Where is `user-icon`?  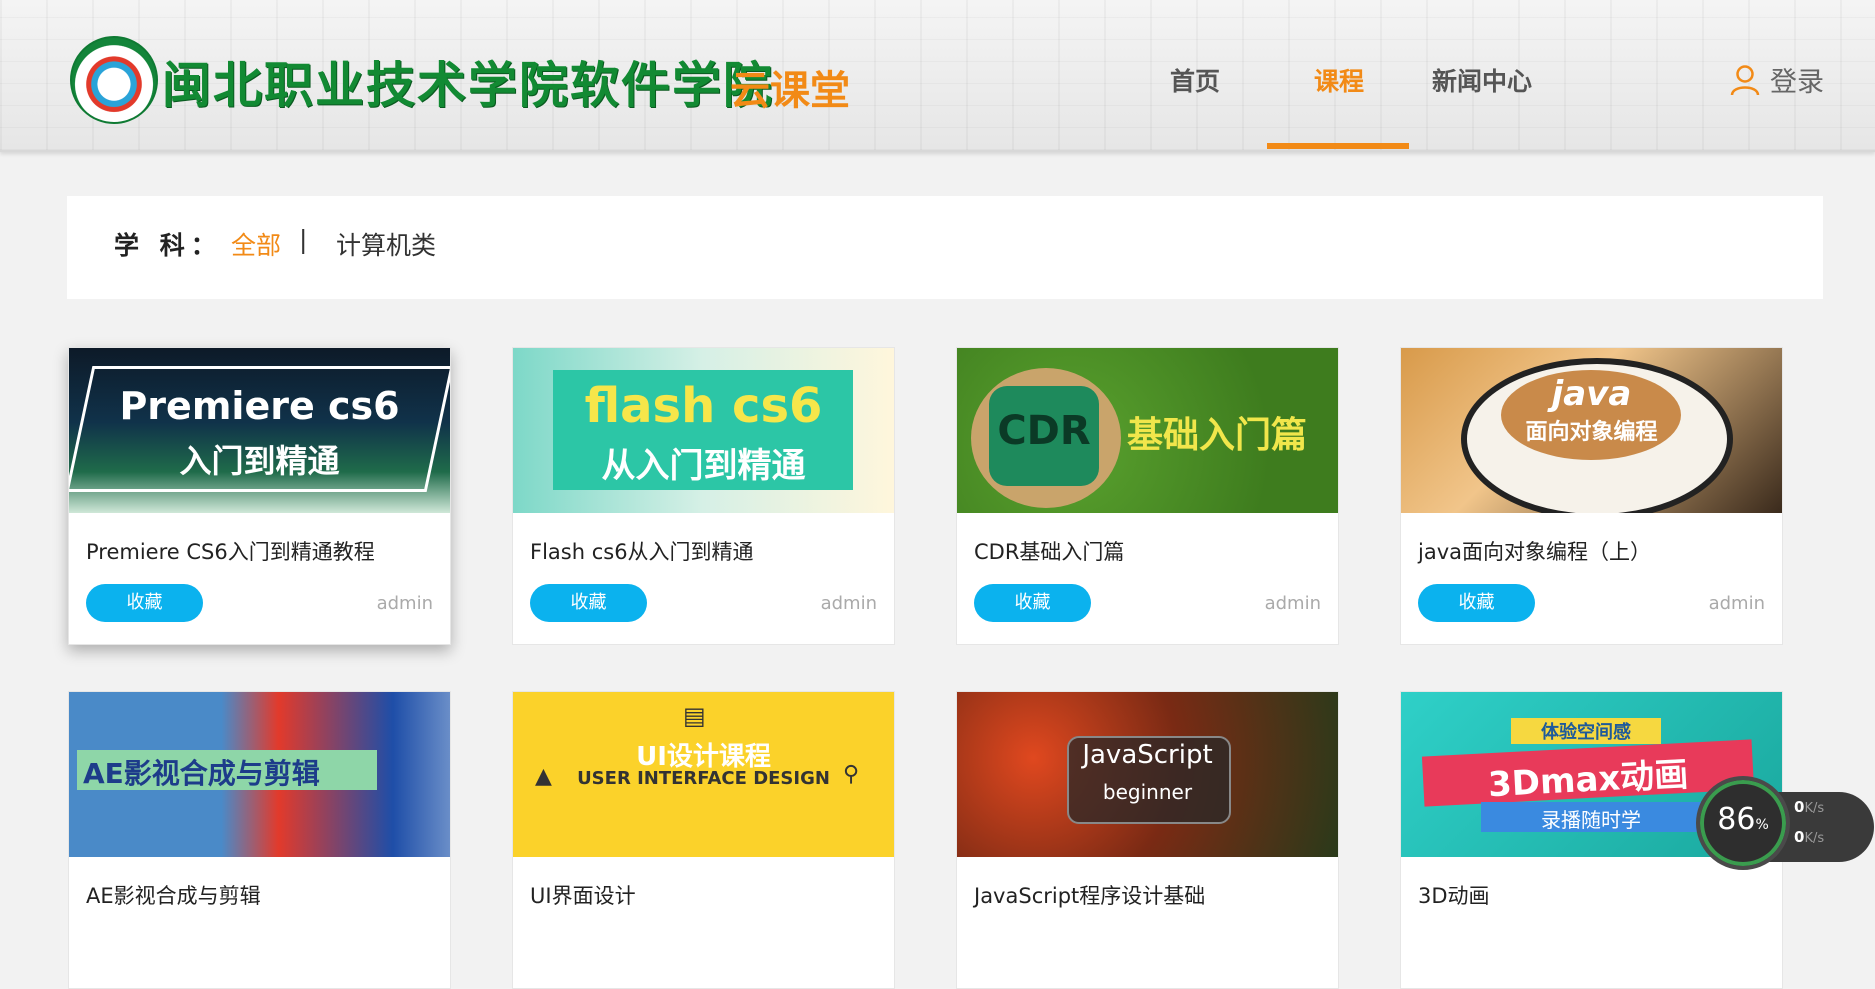
user-icon is located at coordinates (1745, 79).